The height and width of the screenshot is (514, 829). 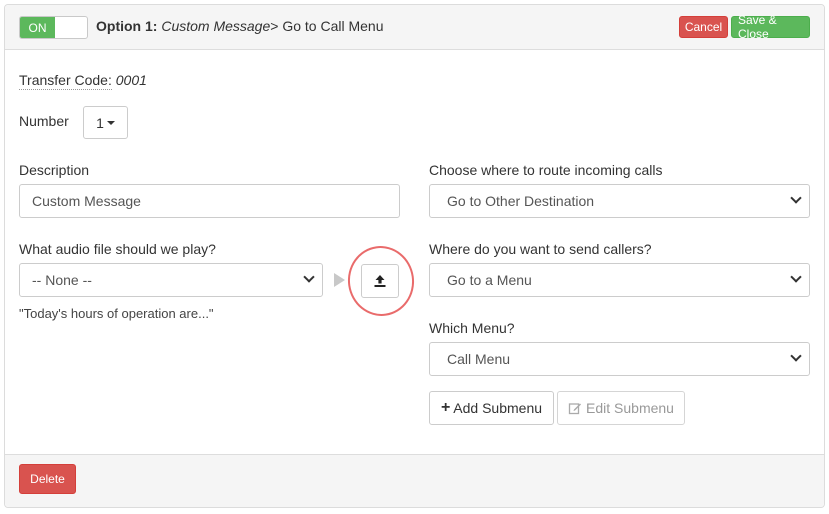 I want to click on number-value: 1, so click(x=100, y=122).